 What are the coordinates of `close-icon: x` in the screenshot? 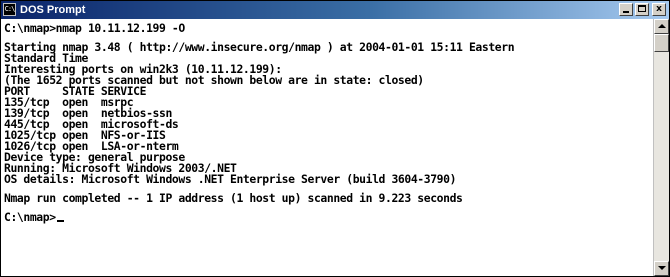 It's located at (659, 9).